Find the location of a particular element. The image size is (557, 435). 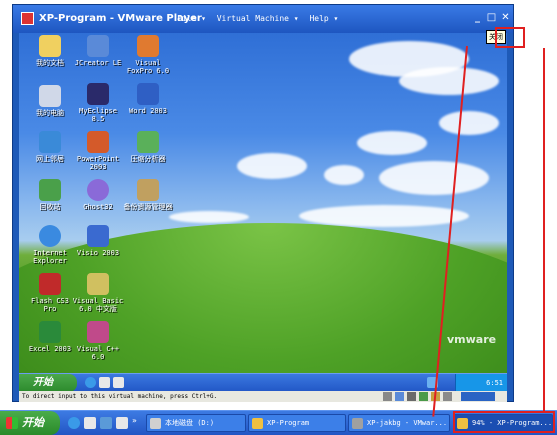

desktop-icon-excel: Excel 2003 is located at coordinates (50, 337).